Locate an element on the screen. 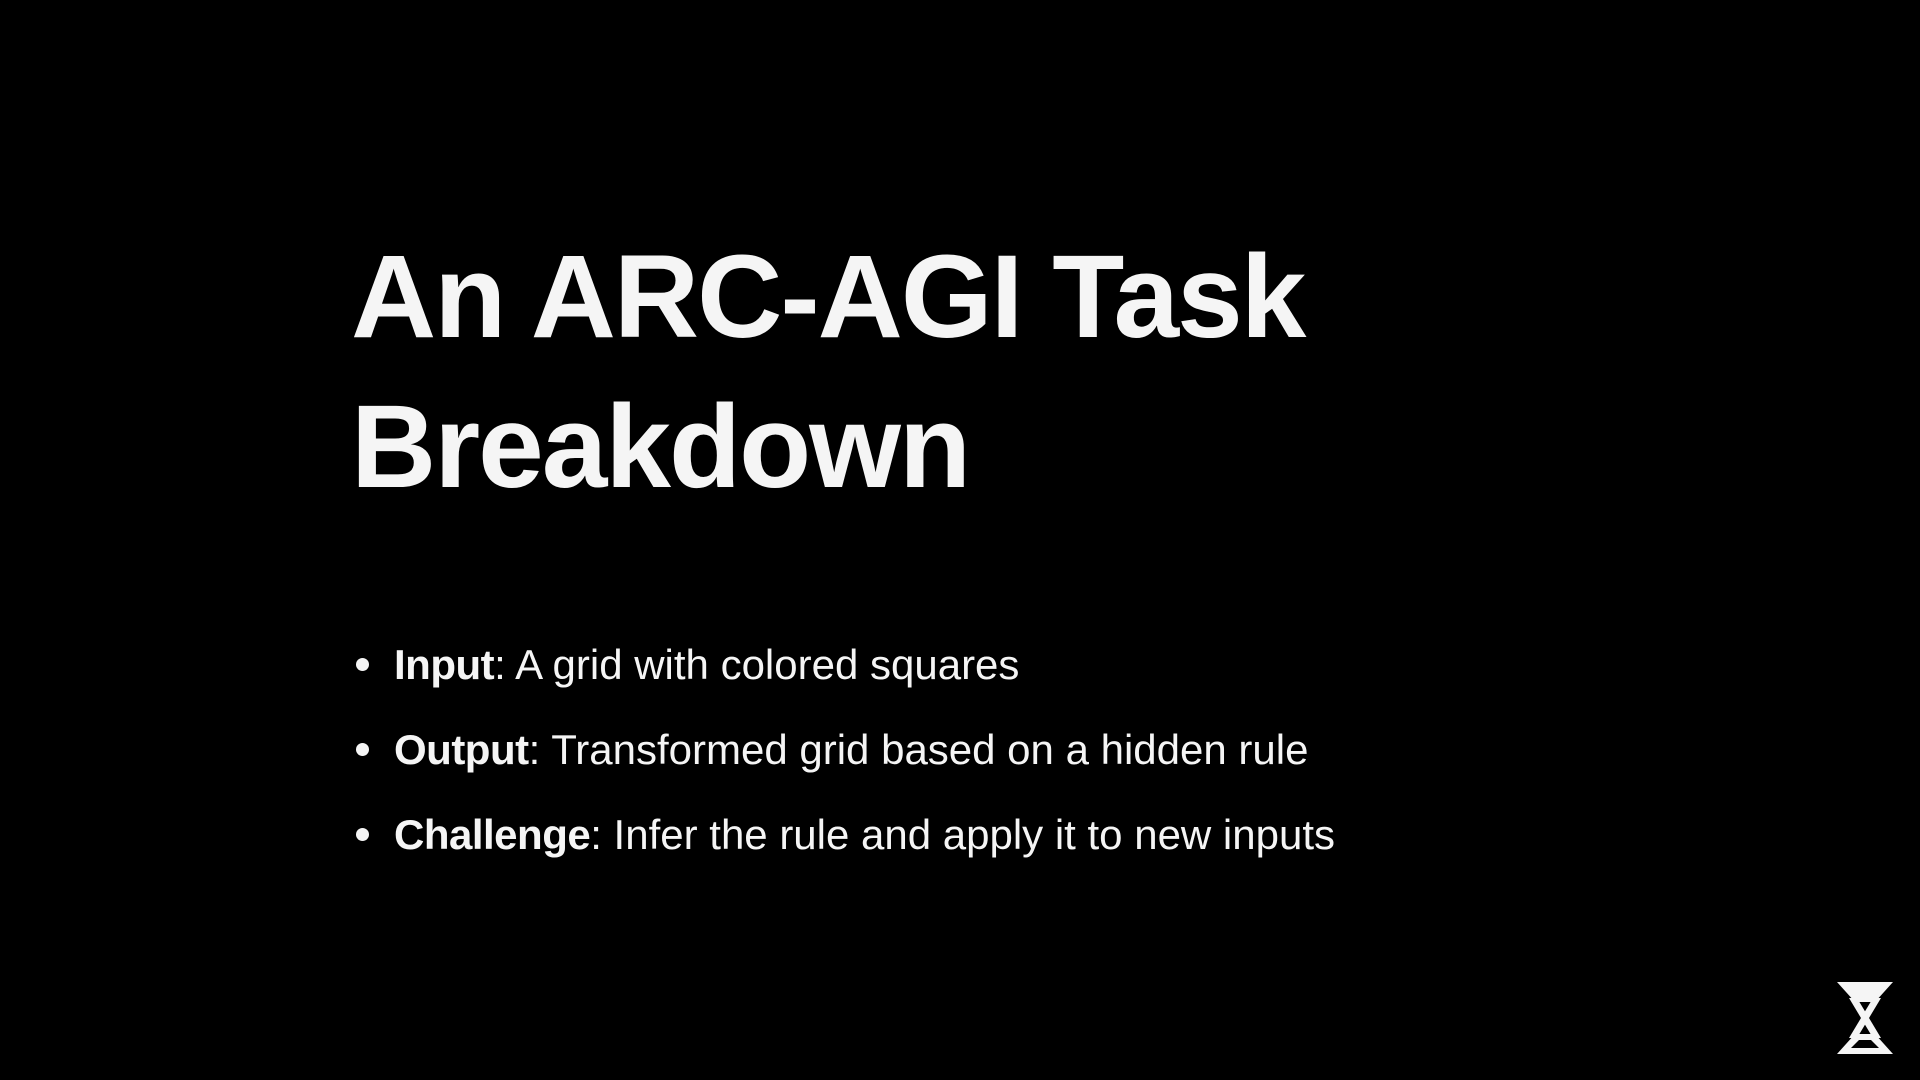 The image size is (1920, 1080). bullet-text: Transformed grid based on a hidden rule is located at coordinates (924, 749).